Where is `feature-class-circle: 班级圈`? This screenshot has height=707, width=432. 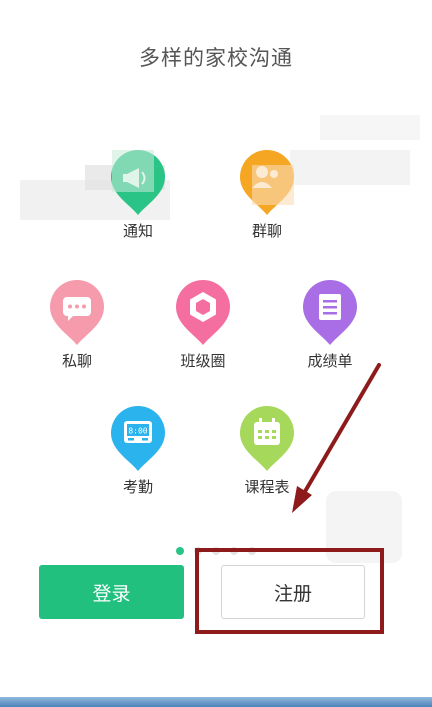 feature-class-circle: 班级圈 is located at coordinates (203, 324).